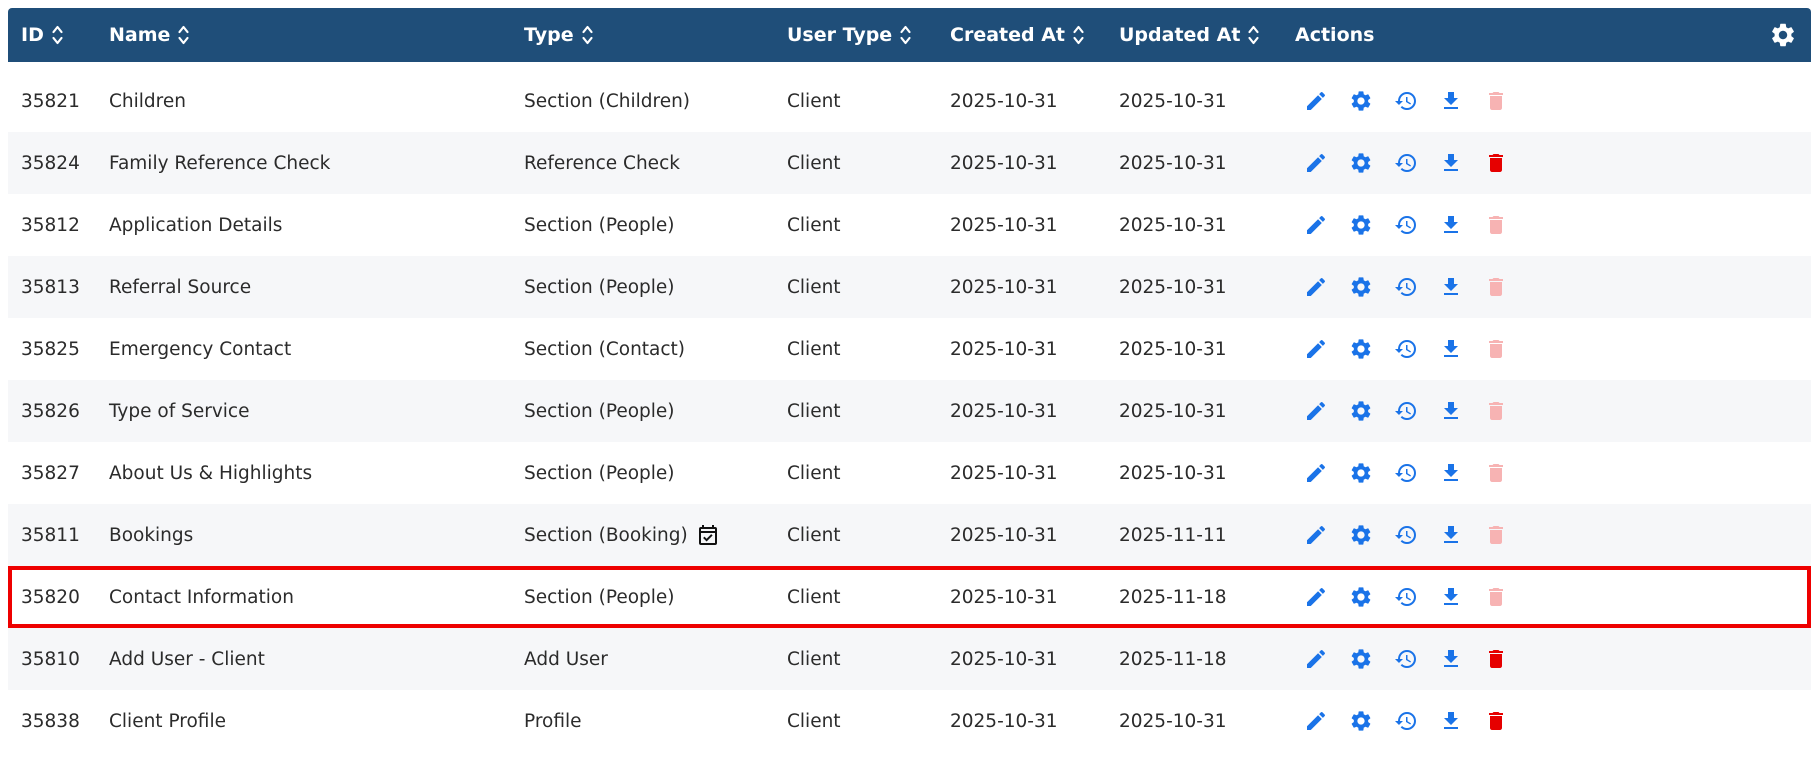 This screenshot has height=765, width=1817. I want to click on gear-icon, so click(1783, 35).